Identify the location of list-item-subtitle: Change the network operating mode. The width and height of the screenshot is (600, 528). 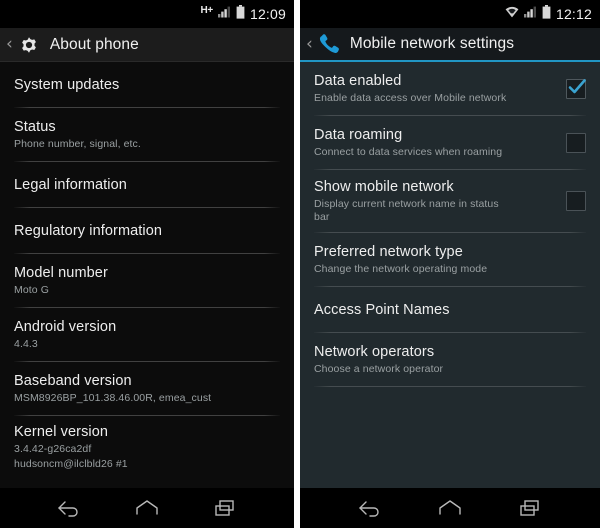
(401, 269).